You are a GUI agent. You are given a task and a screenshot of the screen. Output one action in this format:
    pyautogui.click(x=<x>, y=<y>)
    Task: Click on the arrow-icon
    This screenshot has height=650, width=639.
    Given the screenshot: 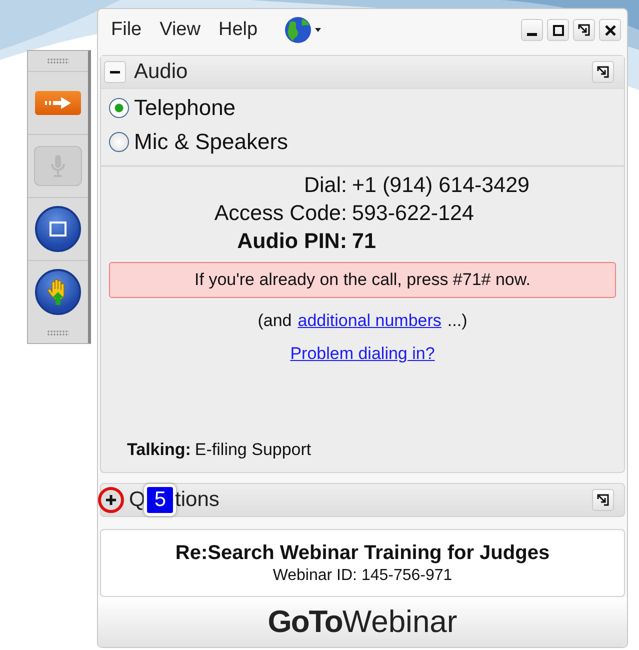 What is the action you would take?
    pyautogui.click(x=58, y=103)
    